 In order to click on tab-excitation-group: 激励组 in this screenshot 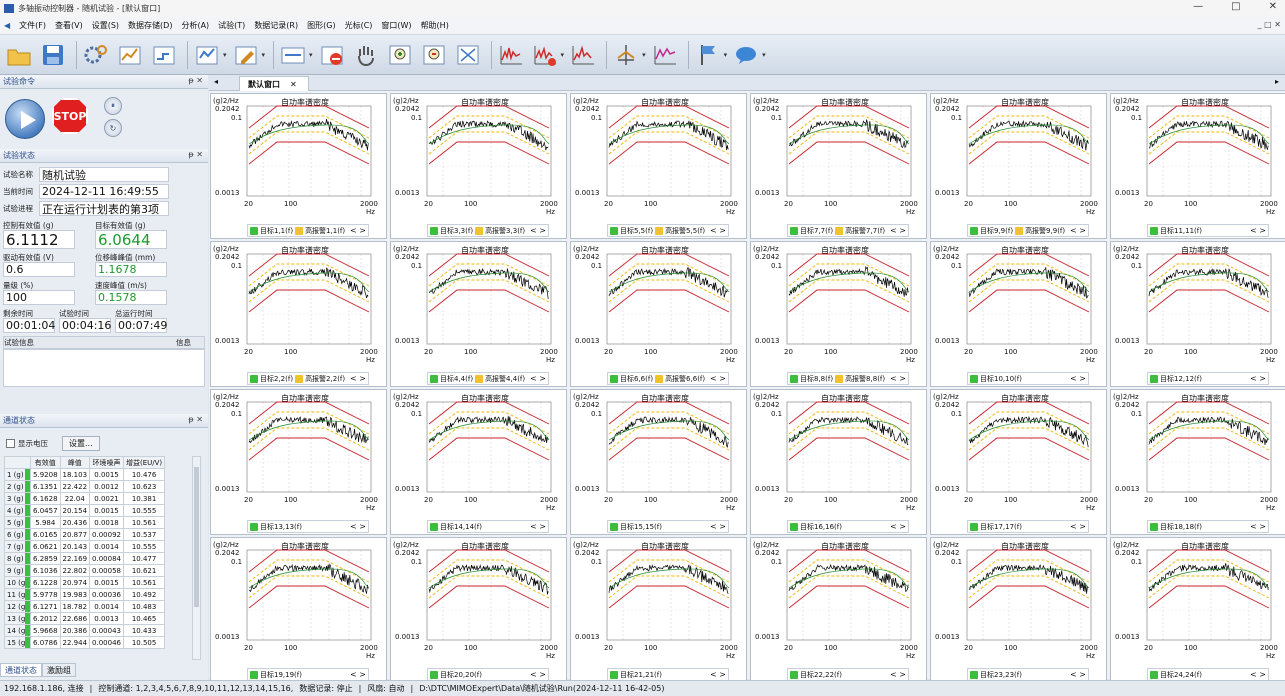, I will do `click(59, 670)`.